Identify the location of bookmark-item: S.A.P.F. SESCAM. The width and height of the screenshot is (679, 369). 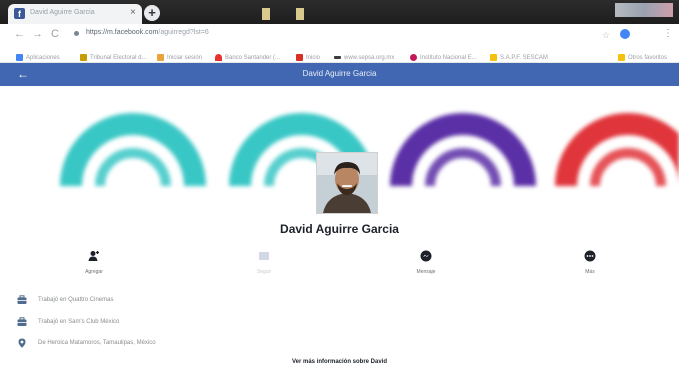
(519, 55).